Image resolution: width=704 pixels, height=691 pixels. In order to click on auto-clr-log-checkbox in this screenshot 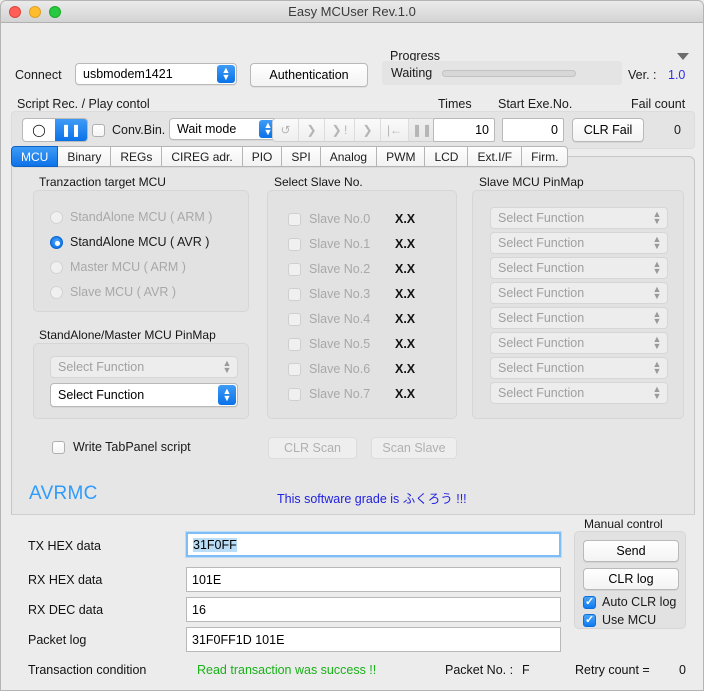, I will do `click(589, 602)`.